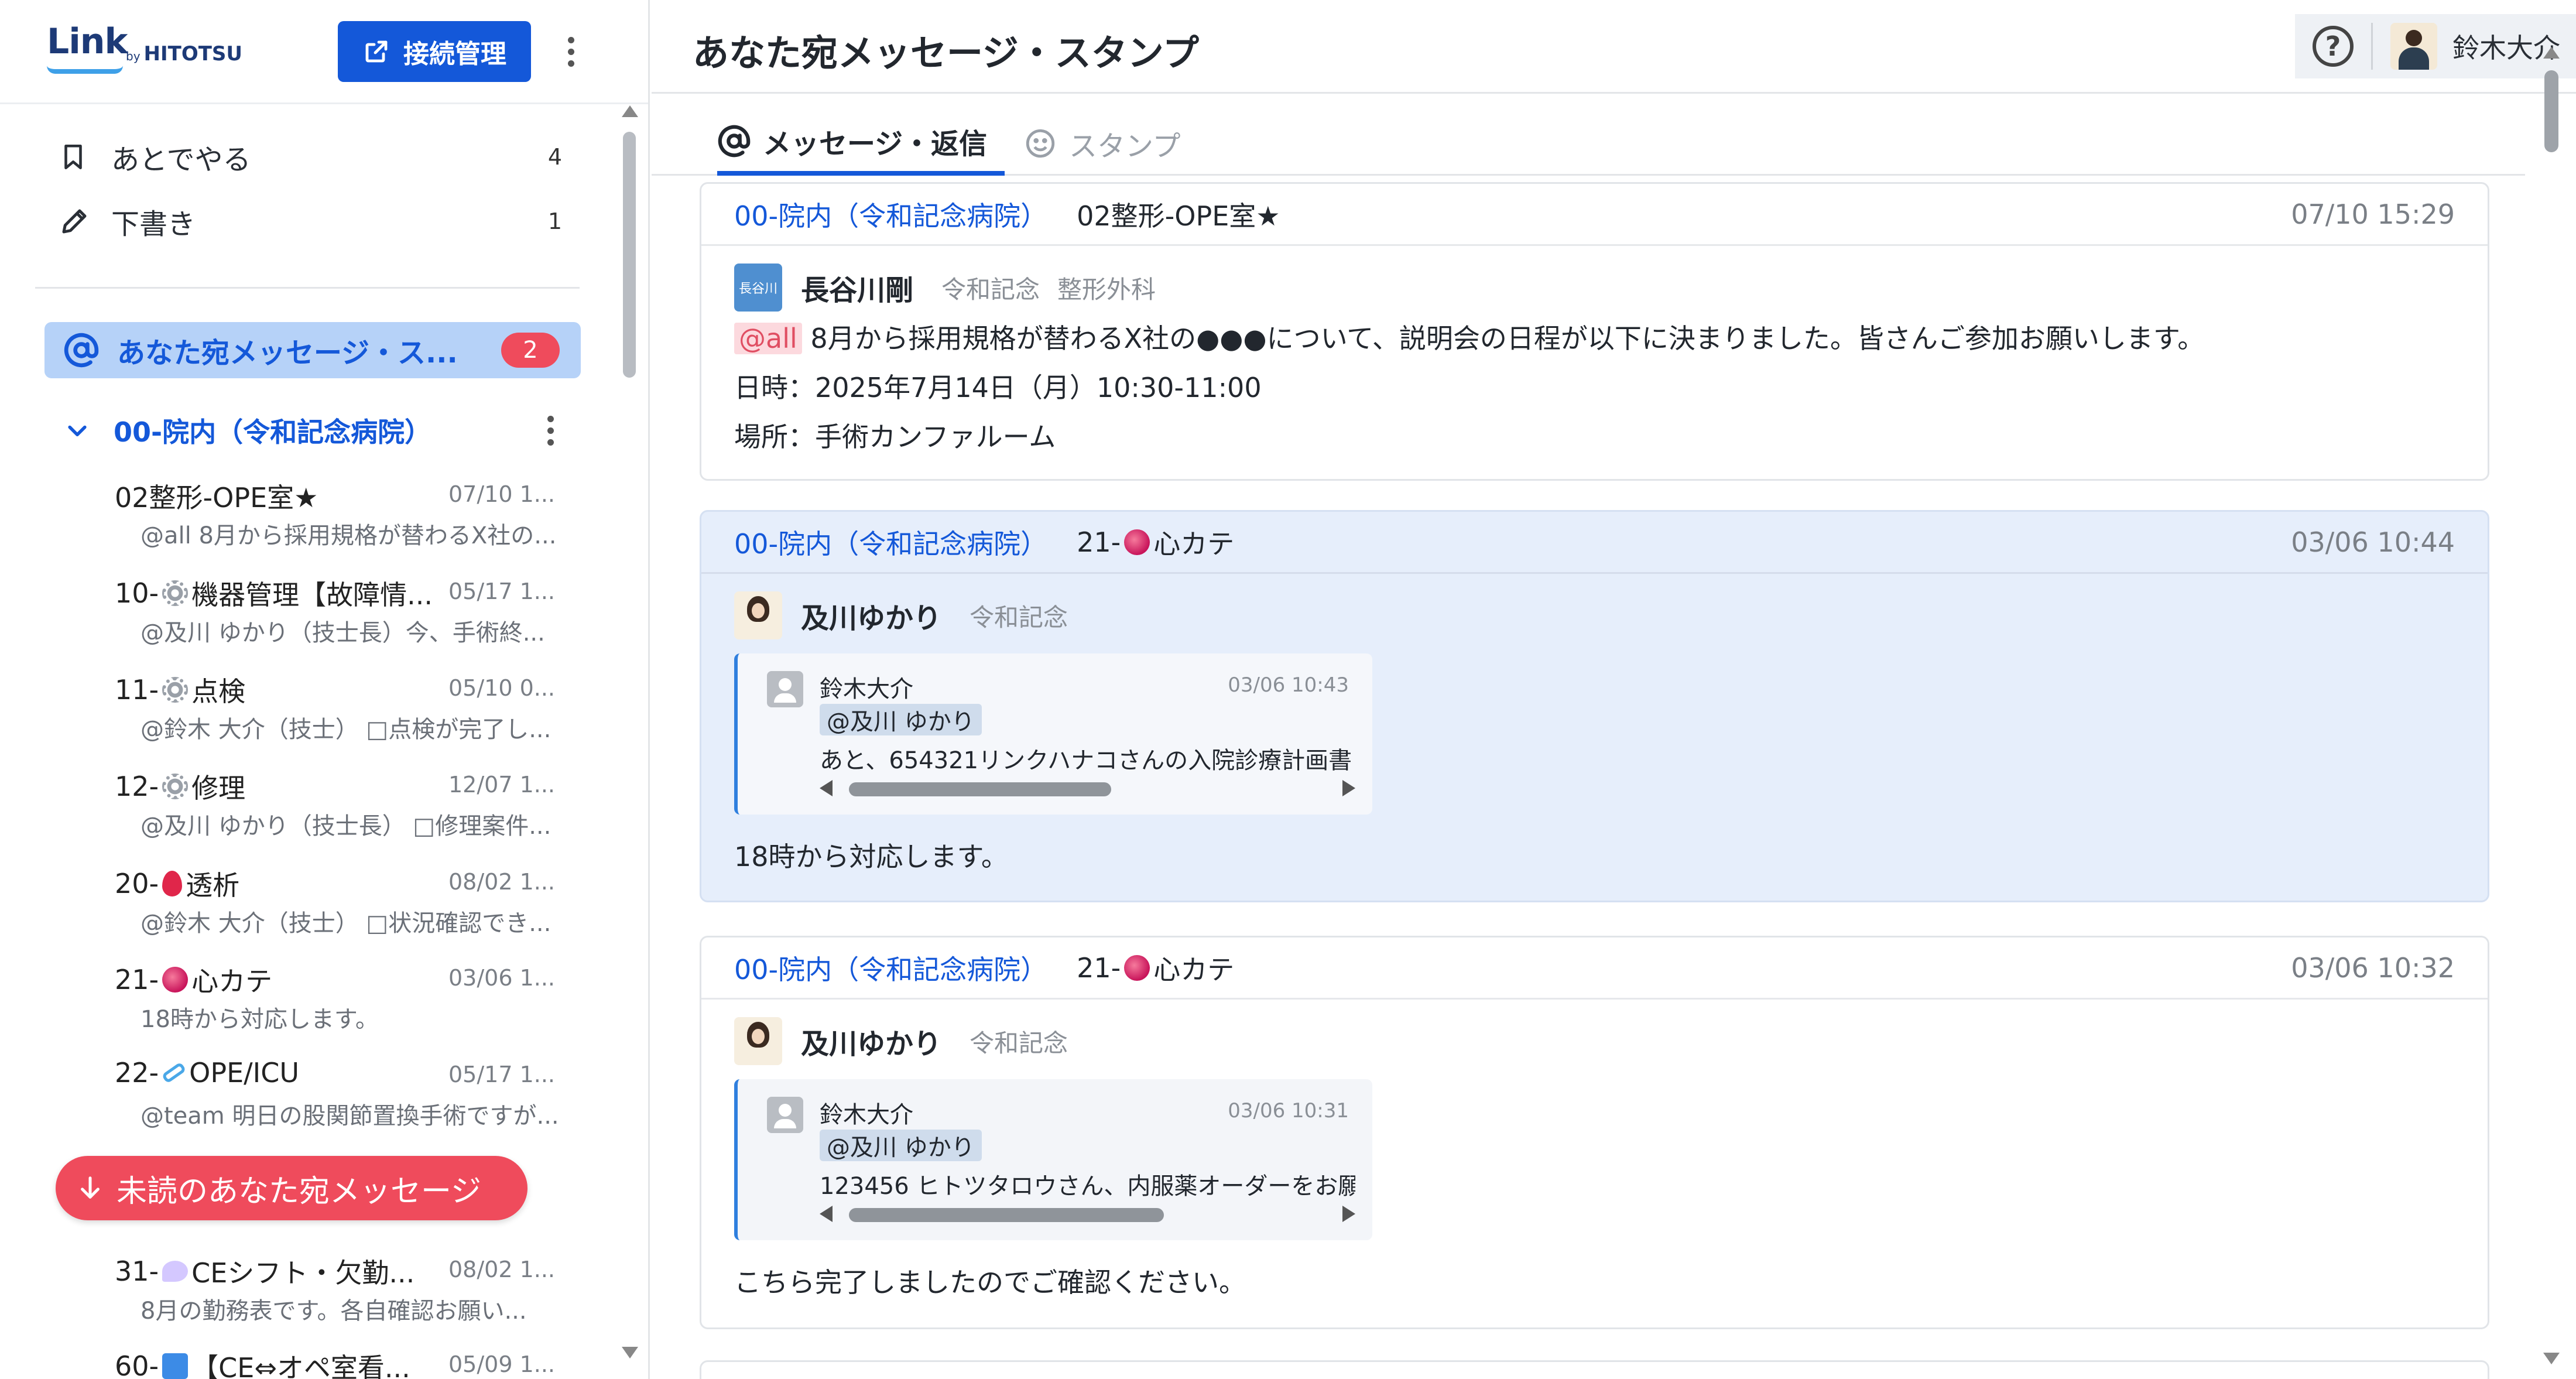 The image size is (2576, 1379). What do you see at coordinates (175, 1366) in the screenshot?
I see `arrows-icon` at bounding box center [175, 1366].